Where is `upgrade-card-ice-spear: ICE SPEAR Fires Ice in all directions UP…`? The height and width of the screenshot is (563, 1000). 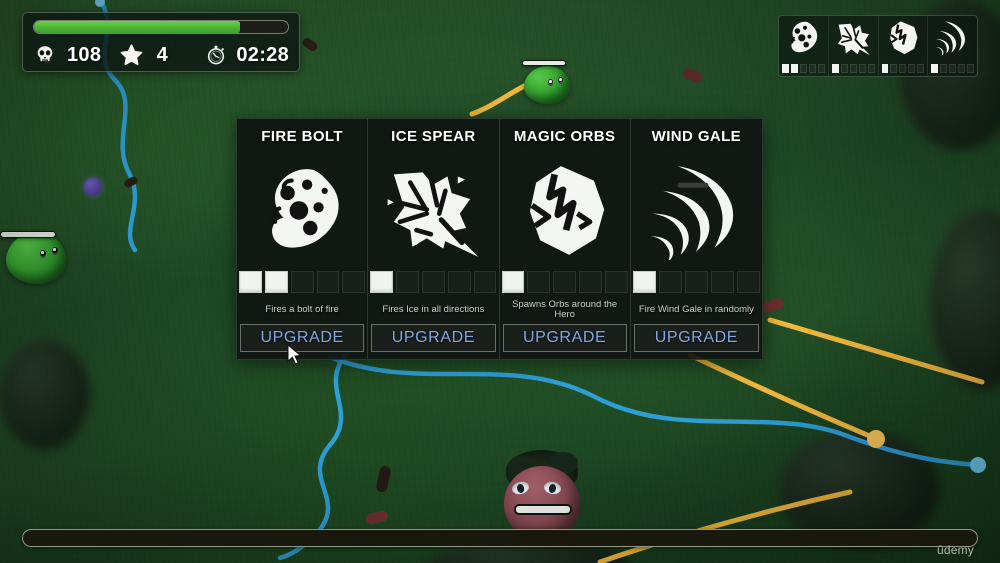 upgrade-card-ice-spear: ICE SPEAR Fires Ice in all directions UP… is located at coordinates (434, 239).